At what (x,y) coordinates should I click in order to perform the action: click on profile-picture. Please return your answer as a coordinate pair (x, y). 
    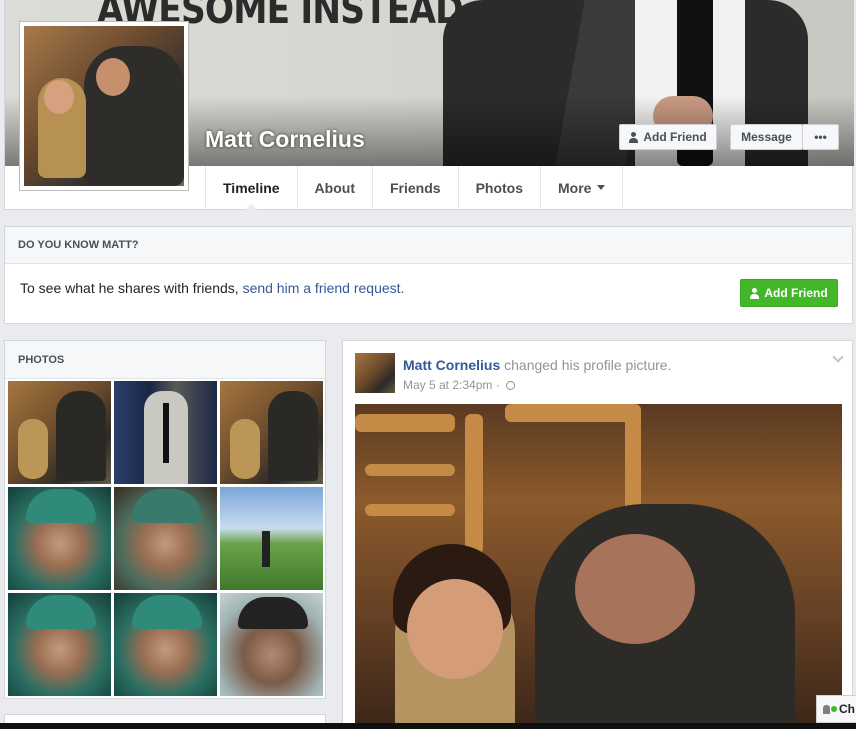
    Looking at the image, I should click on (104, 106).